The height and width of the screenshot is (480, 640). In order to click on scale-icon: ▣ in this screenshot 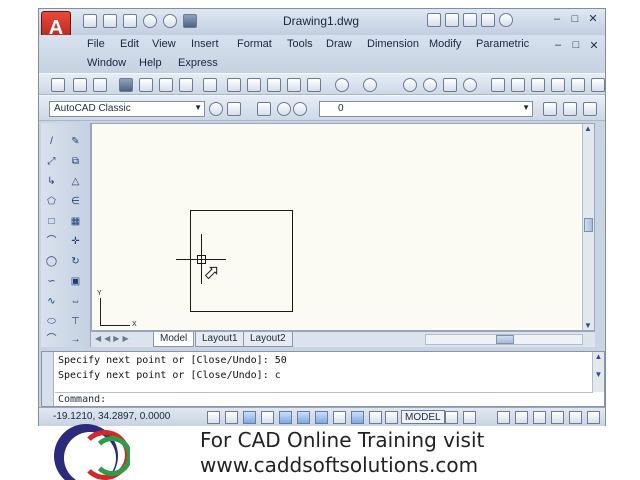, I will do `click(75, 281)`.